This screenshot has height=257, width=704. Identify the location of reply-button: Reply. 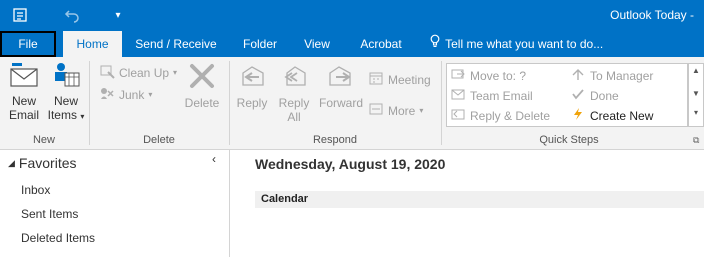
(252, 85).